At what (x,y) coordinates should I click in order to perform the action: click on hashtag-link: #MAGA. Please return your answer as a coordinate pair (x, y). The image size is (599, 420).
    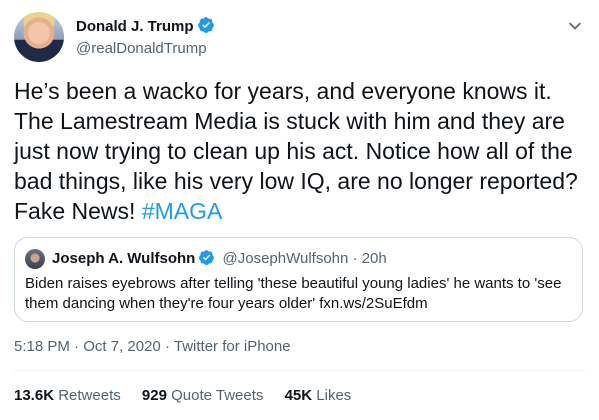
    Looking at the image, I should click on (182, 211).